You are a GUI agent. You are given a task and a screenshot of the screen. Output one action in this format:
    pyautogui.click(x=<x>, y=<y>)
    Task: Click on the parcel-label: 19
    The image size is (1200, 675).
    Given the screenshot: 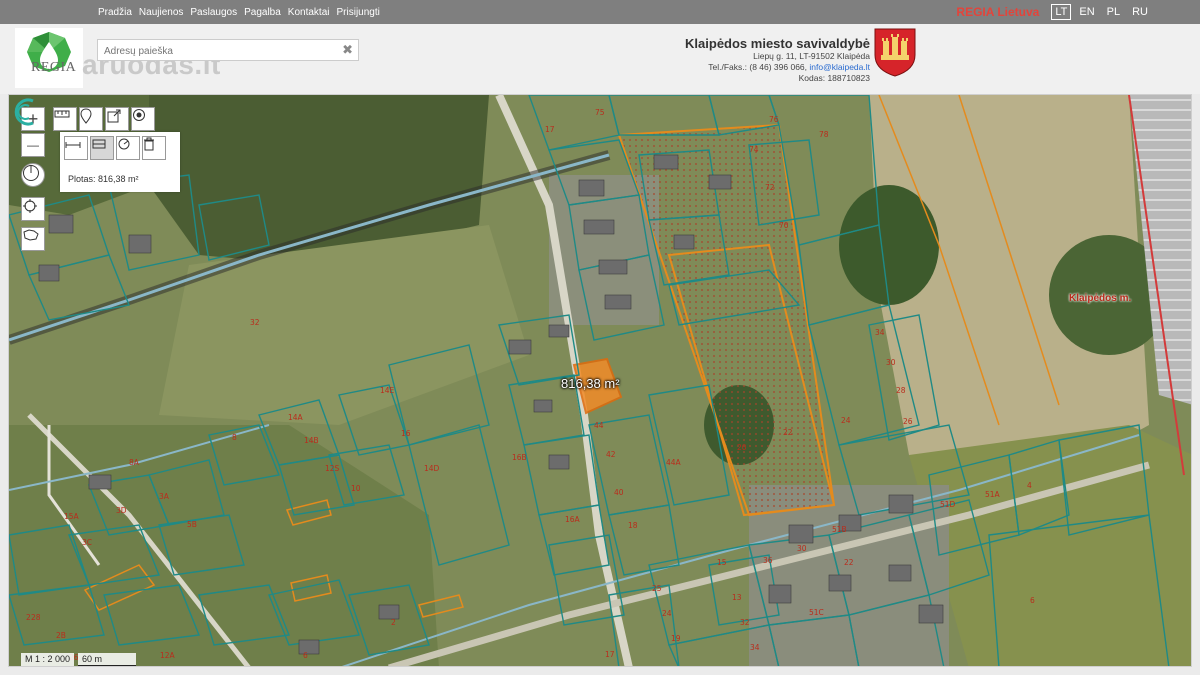 What is the action you would take?
    pyautogui.click(x=676, y=638)
    